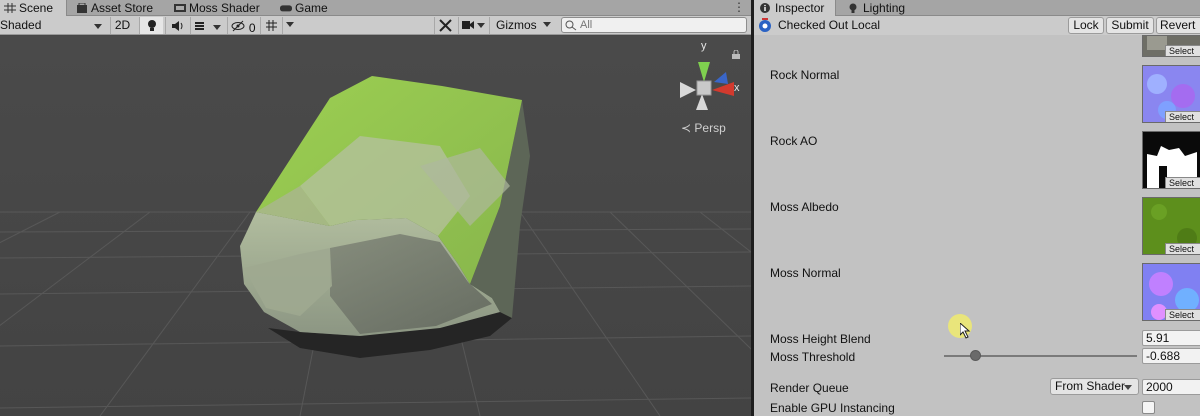 Image resolution: width=1200 pixels, height=416 pixels. I want to click on tools-button, so click(445, 25).